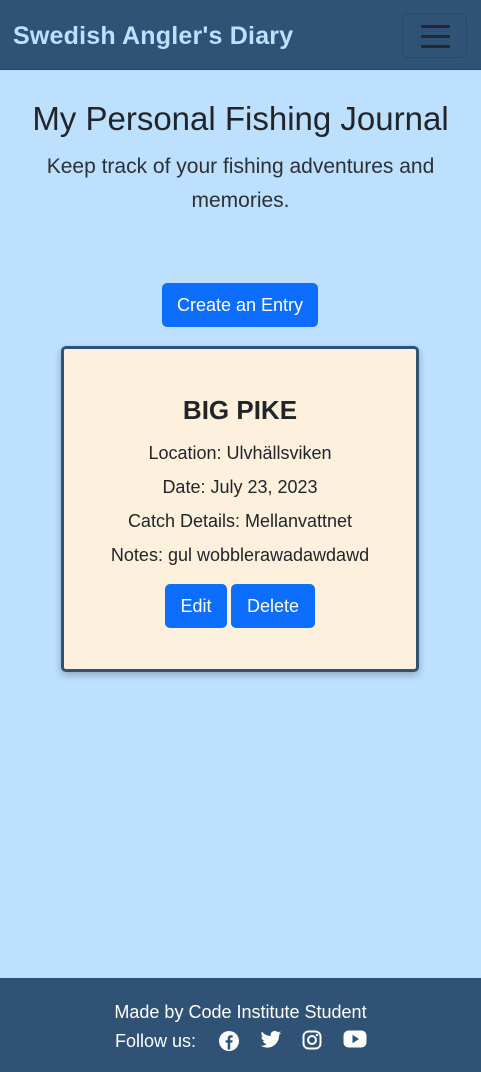 The height and width of the screenshot is (1072, 481). Describe the element at coordinates (240, 521) in the screenshot. I see `entry-catch-details: Catch Details: Mellanvattnet` at that location.